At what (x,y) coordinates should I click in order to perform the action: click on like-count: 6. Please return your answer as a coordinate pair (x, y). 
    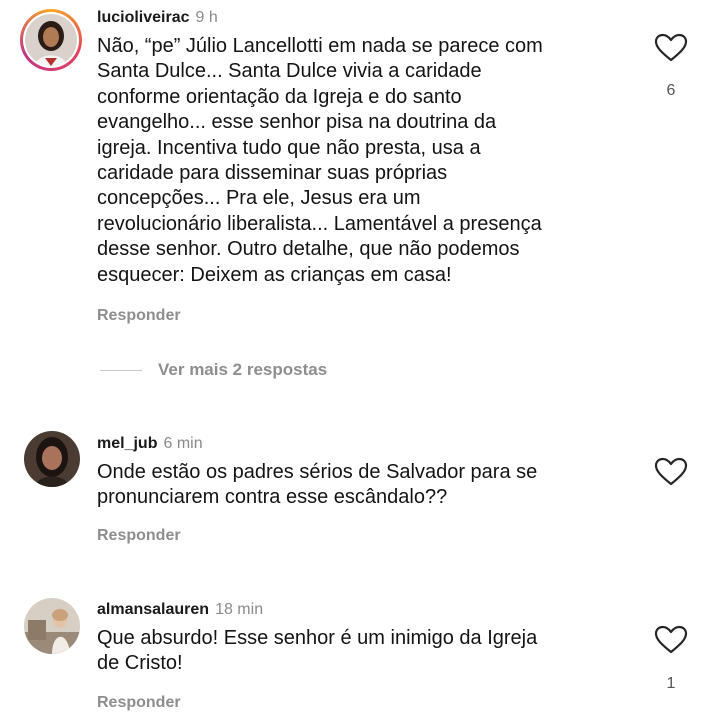
    Looking at the image, I should click on (671, 90).